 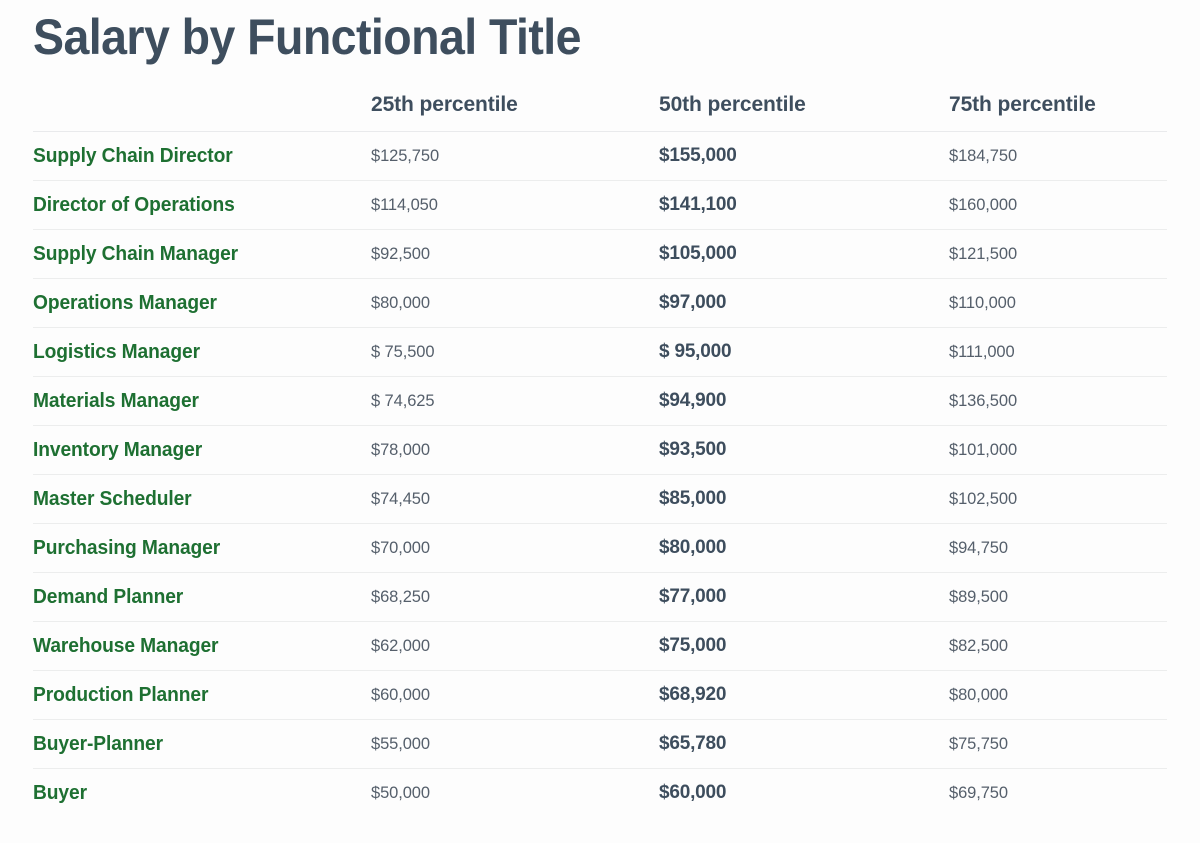 I want to click on row-job-title-cell: Director of Operations, so click(x=202, y=205).